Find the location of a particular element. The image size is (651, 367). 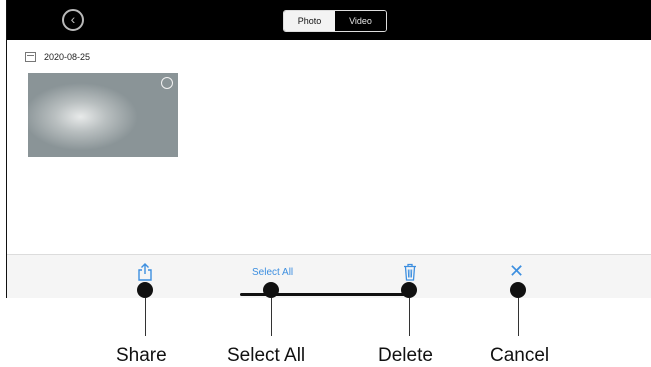

select-all-button: Select All is located at coordinates (272, 273).